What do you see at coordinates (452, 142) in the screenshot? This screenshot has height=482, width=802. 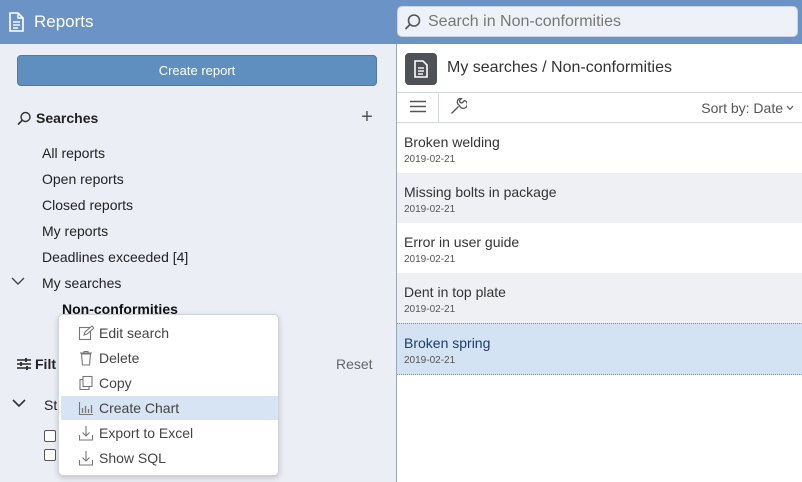 I see `item-title: Broken welding` at bounding box center [452, 142].